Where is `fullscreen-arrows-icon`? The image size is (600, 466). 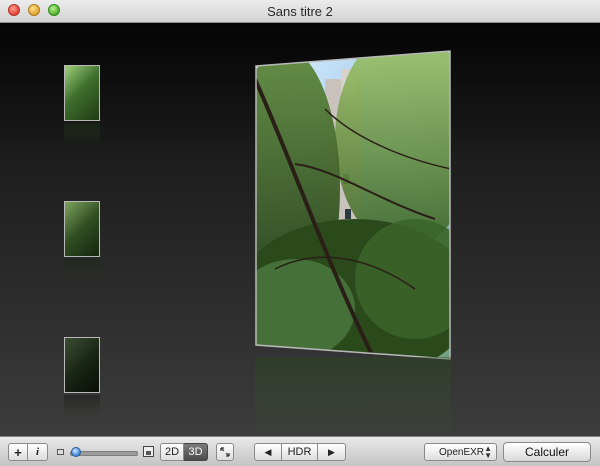 fullscreen-arrows-icon is located at coordinates (225, 452).